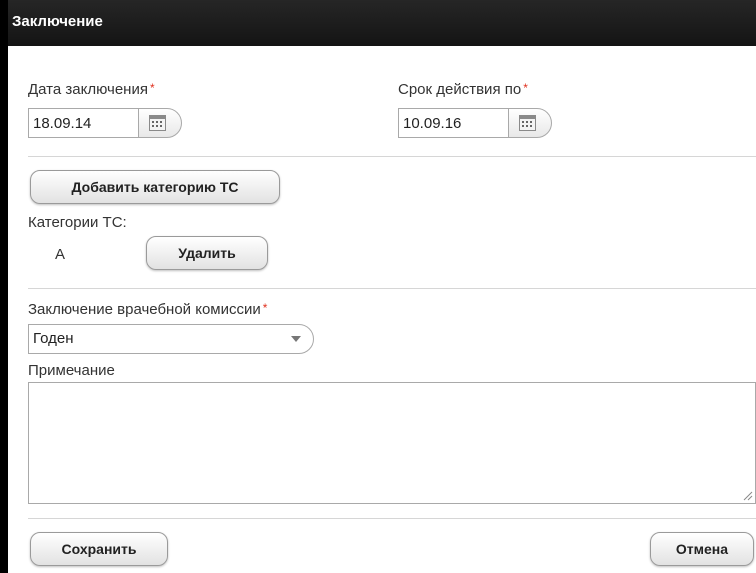 The width and height of the screenshot is (756, 573). I want to click on valid-until-picker-button, so click(530, 123).